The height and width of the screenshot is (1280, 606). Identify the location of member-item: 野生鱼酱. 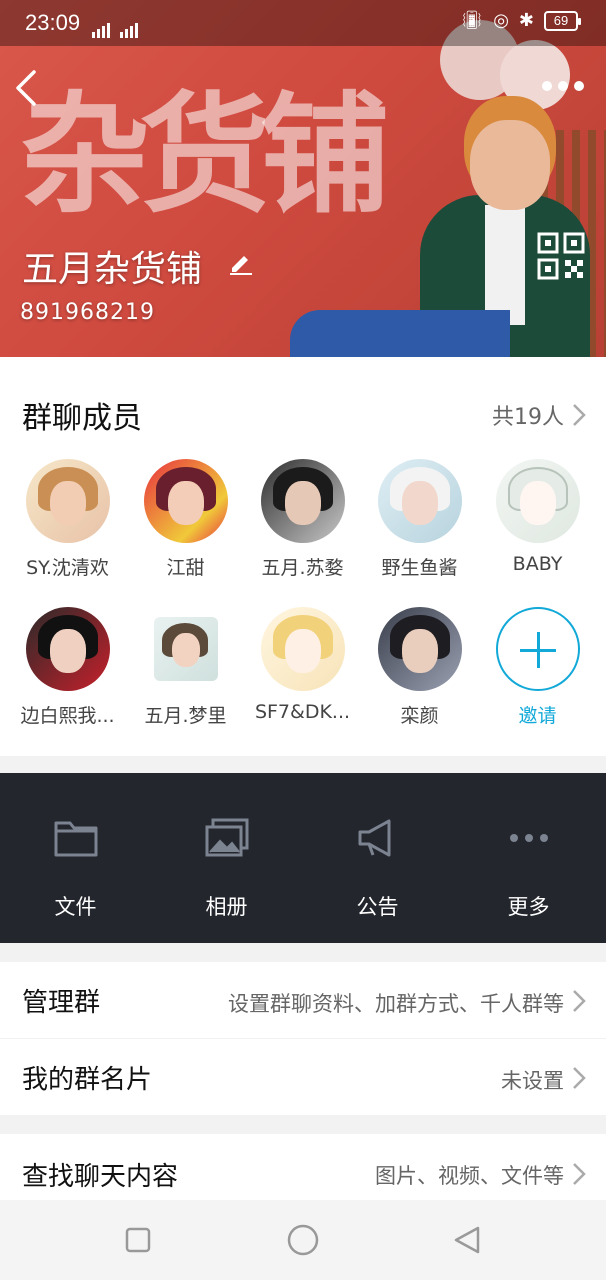
(419, 519).